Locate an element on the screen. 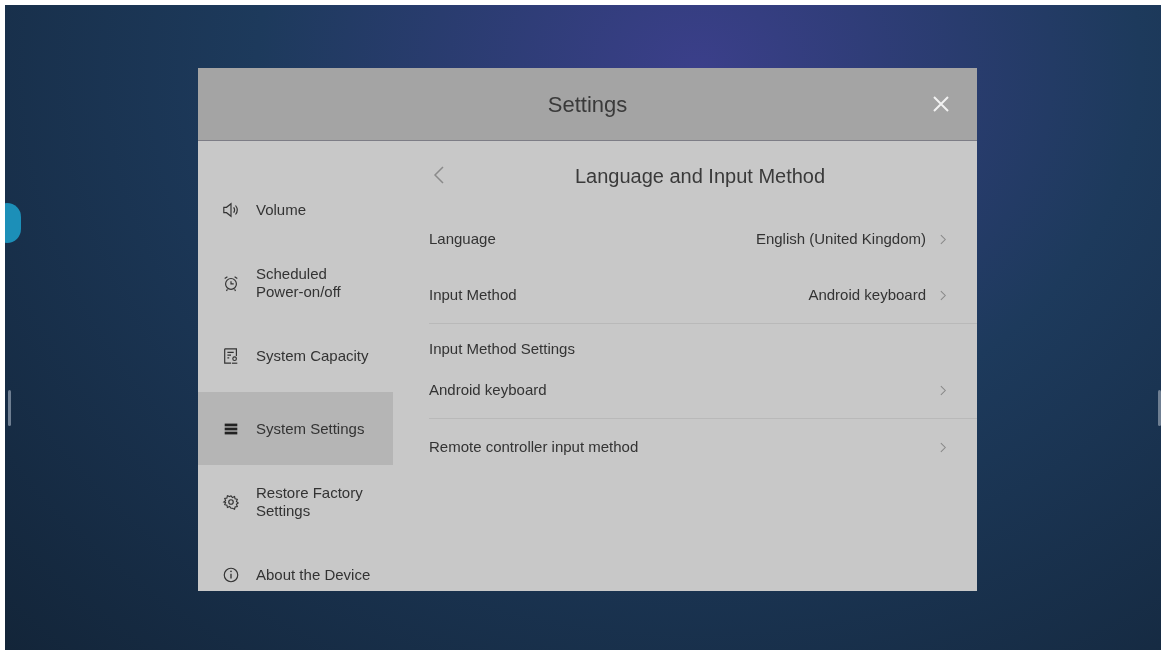  sidebar-item: About the Device is located at coordinates (295, 574).